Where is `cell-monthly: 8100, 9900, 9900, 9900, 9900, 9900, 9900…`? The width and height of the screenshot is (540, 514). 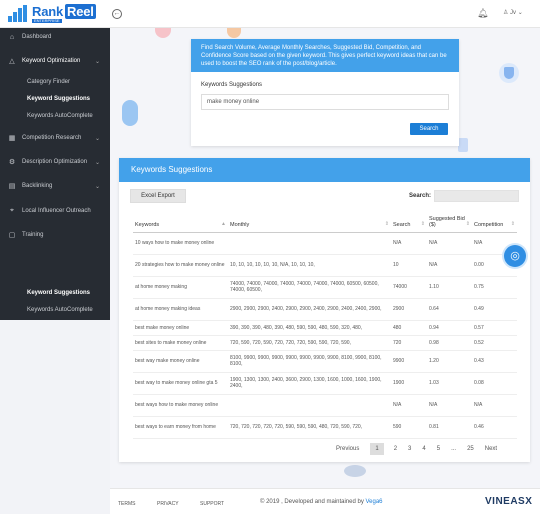 cell-monthly: 8100, 9900, 9900, 9900, 9900, 9900, 9900… is located at coordinates (309, 361).